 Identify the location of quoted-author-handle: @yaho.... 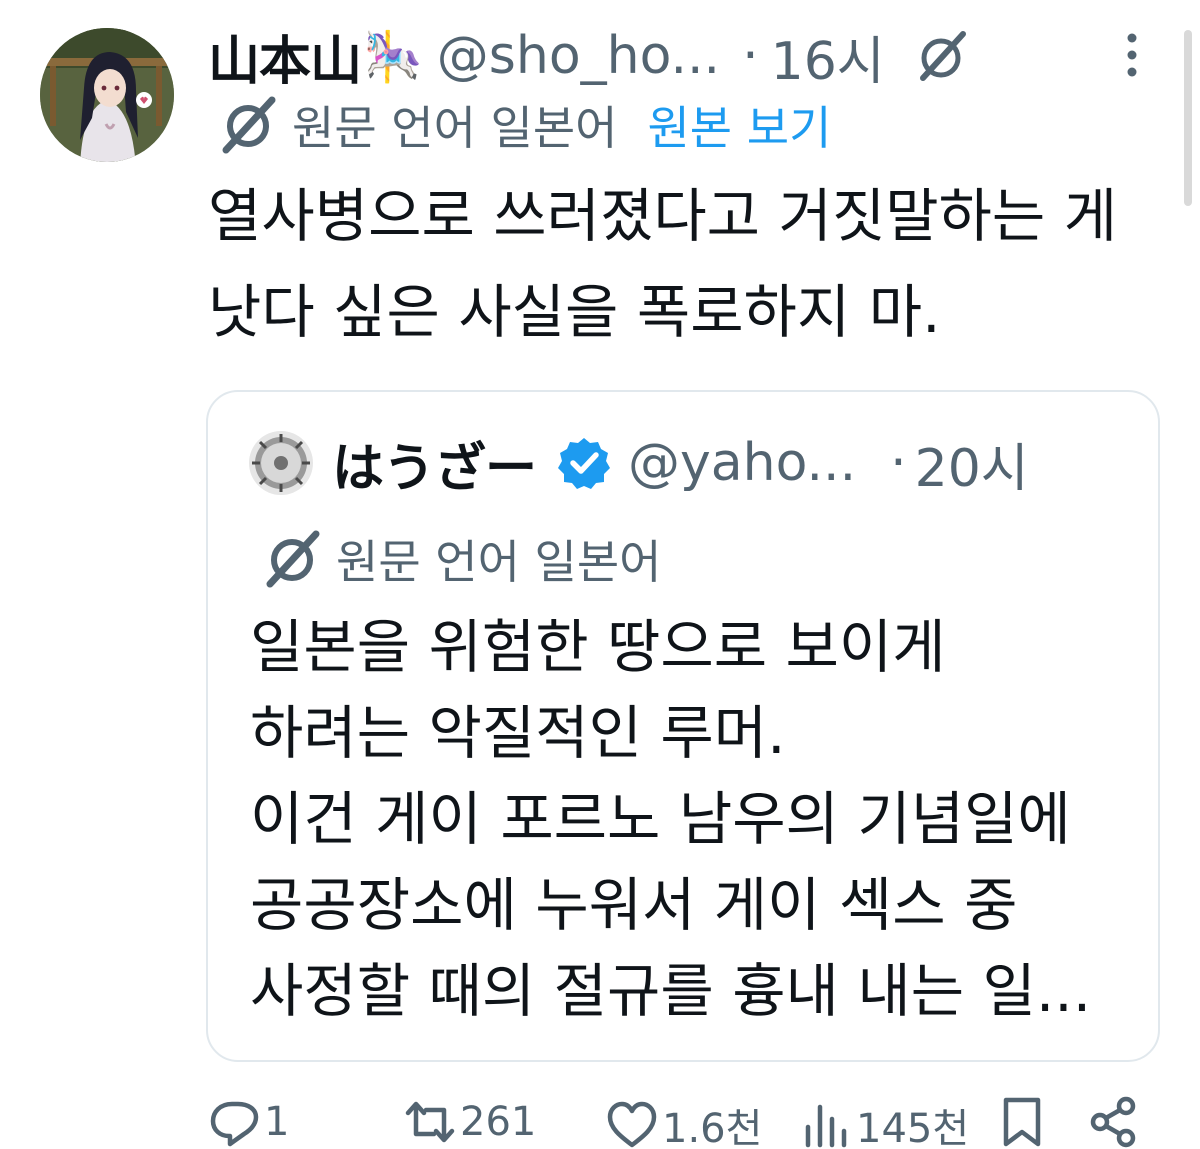
(742, 463).